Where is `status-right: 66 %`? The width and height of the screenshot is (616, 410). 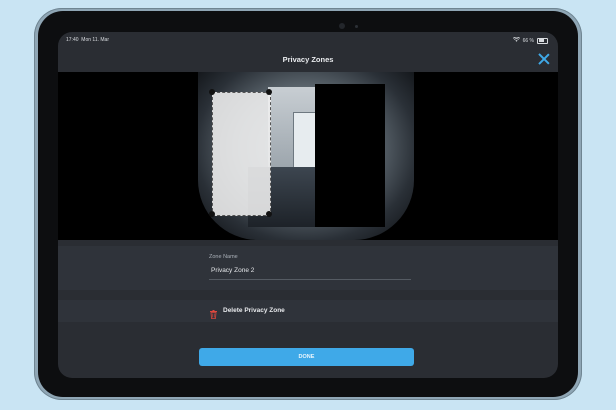 status-right: 66 % is located at coordinates (530, 40).